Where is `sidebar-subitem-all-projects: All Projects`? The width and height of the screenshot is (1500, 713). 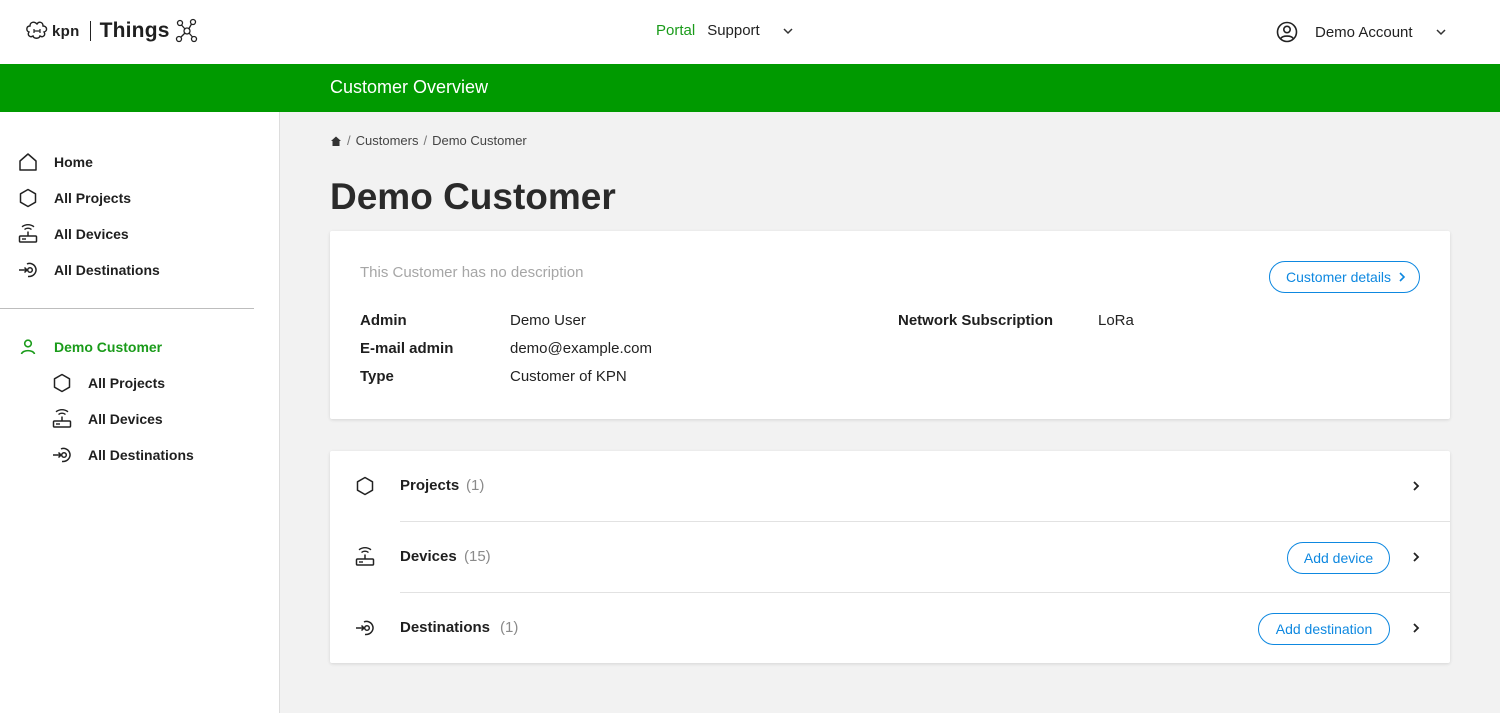 sidebar-subitem-all-projects: All Projects is located at coordinates (108, 383).